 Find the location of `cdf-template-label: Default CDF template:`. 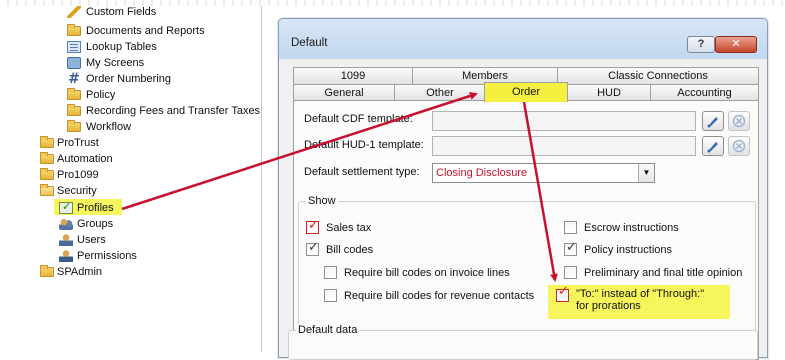

cdf-template-label: Default CDF template: is located at coordinates (358, 119).